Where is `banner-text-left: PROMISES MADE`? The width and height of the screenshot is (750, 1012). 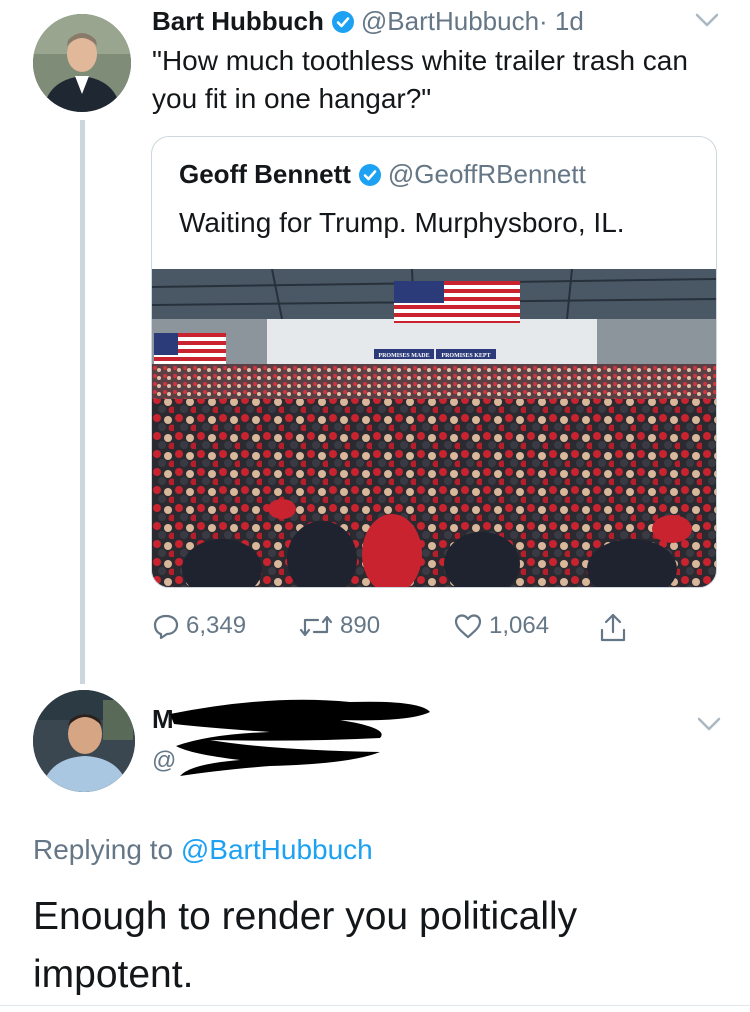 banner-text-left: PROMISES MADE is located at coordinates (403, 356).